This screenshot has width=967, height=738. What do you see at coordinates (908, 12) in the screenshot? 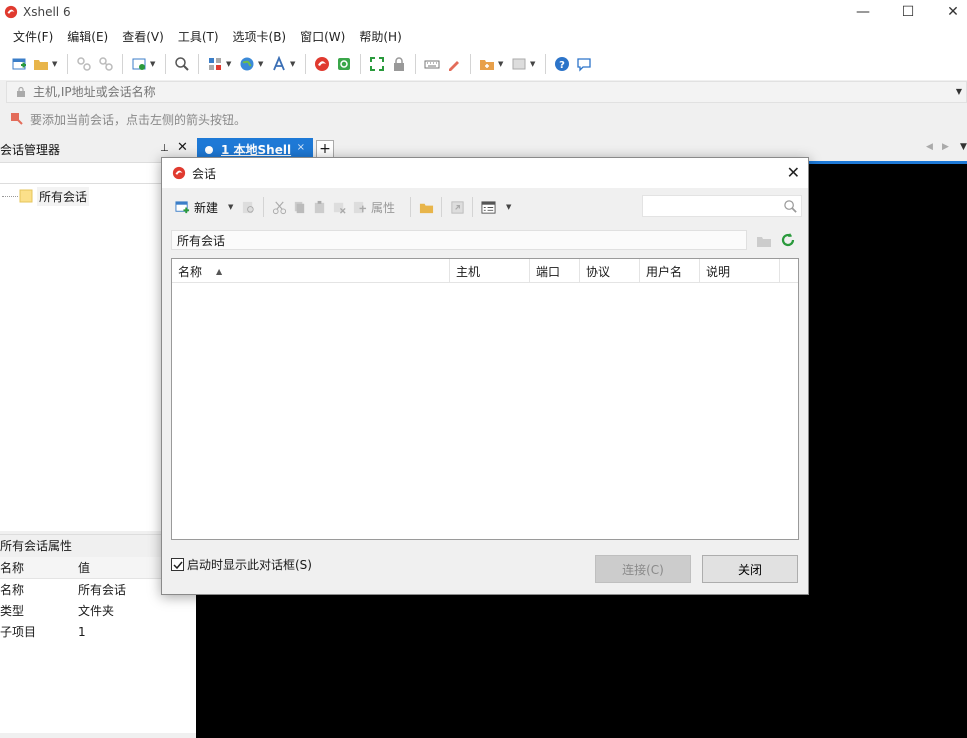
I see `maximize-button: ☐` at bounding box center [908, 12].